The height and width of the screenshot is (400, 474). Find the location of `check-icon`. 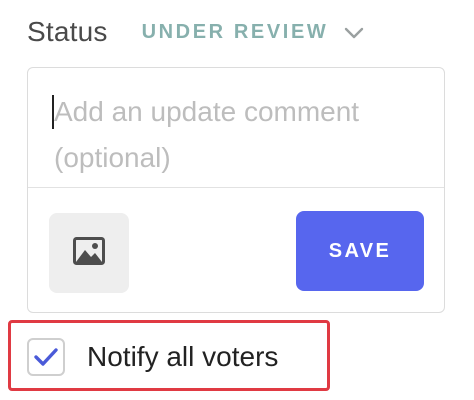

check-icon is located at coordinates (46, 357).